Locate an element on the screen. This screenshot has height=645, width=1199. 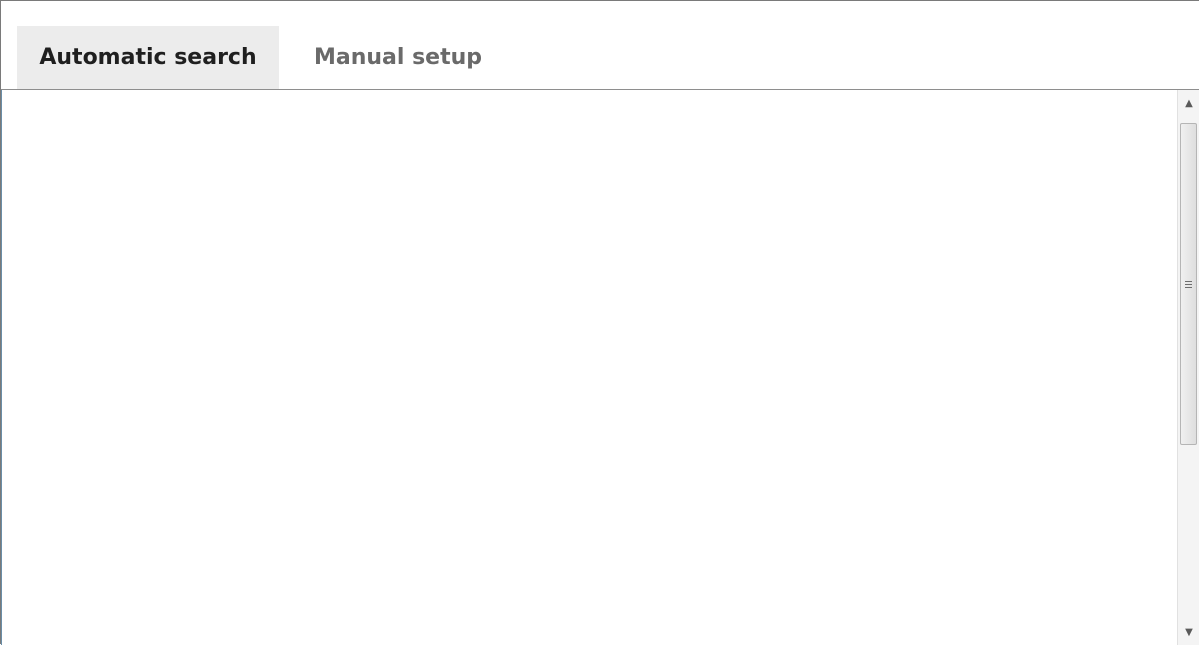
scroll-down-arrow-icon: ▼ is located at coordinates (1188, 632).